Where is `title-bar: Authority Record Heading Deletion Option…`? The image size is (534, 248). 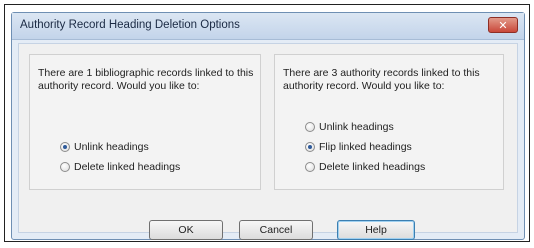
title-bar: Authority Record Heading Deletion Option… is located at coordinates (268, 26).